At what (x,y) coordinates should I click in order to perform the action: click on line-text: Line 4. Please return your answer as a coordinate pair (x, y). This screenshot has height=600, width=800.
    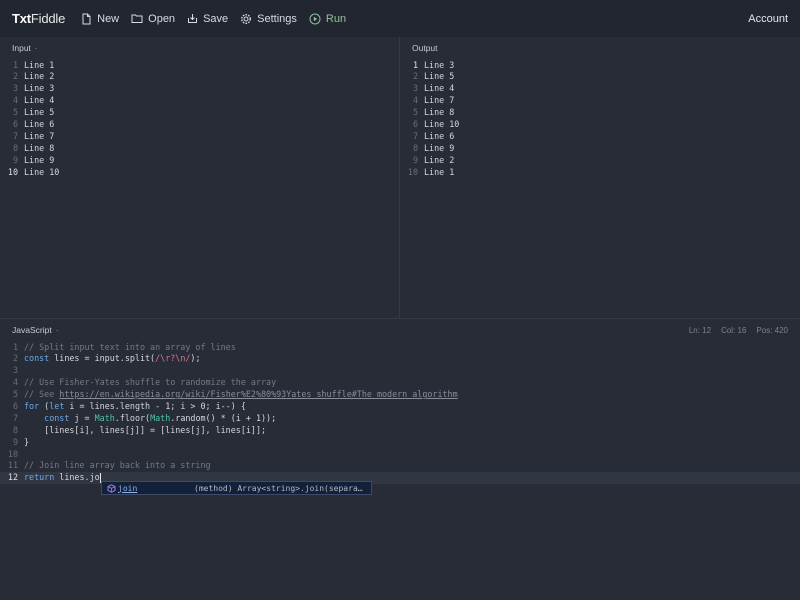
    Looking at the image, I should click on (39, 100).